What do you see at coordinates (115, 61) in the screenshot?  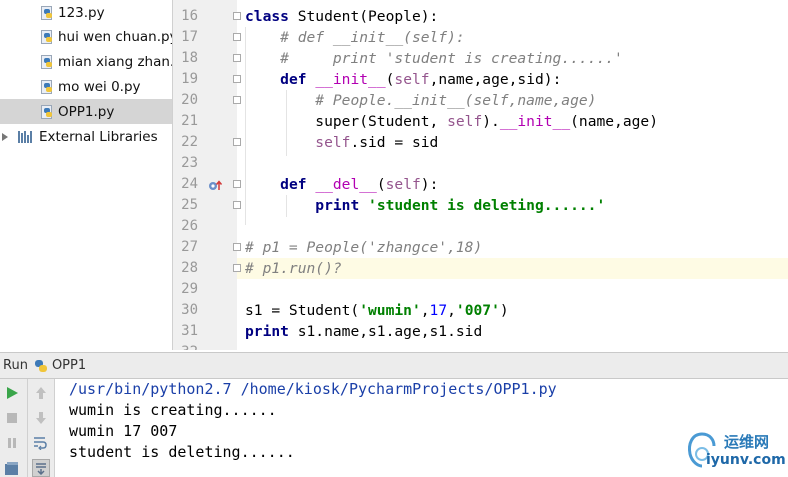 I see `tree-file-label: mian xiang zhan.py` at bounding box center [115, 61].